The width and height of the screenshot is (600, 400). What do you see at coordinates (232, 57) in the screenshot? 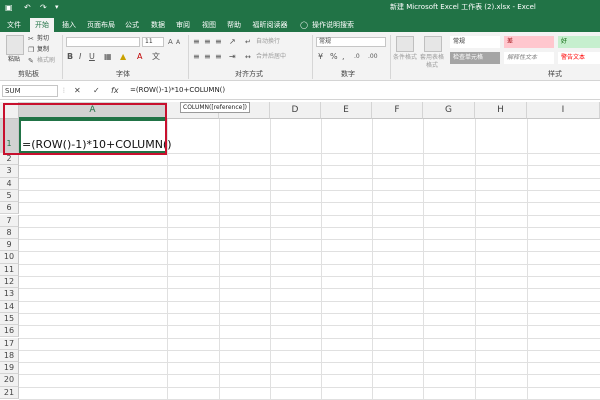
I see `indent-icon: ⇥` at bounding box center [232, 57].